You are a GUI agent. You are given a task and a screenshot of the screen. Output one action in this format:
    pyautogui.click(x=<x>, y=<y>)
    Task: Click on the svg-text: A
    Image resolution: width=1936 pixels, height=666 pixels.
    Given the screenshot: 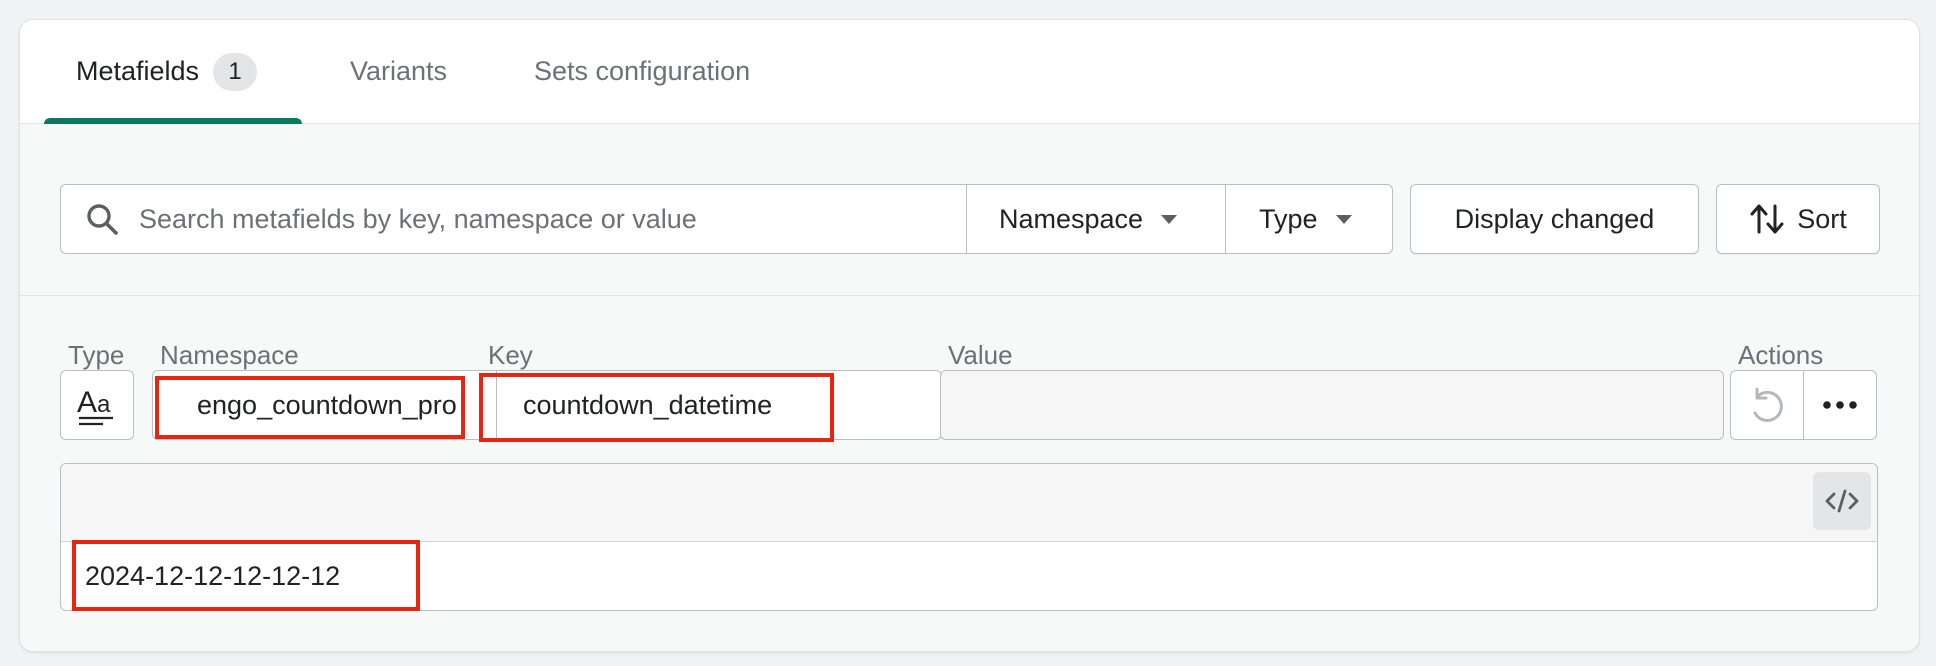 What is the action you would take?
    pyautogui.click(x=87, y=402)
    